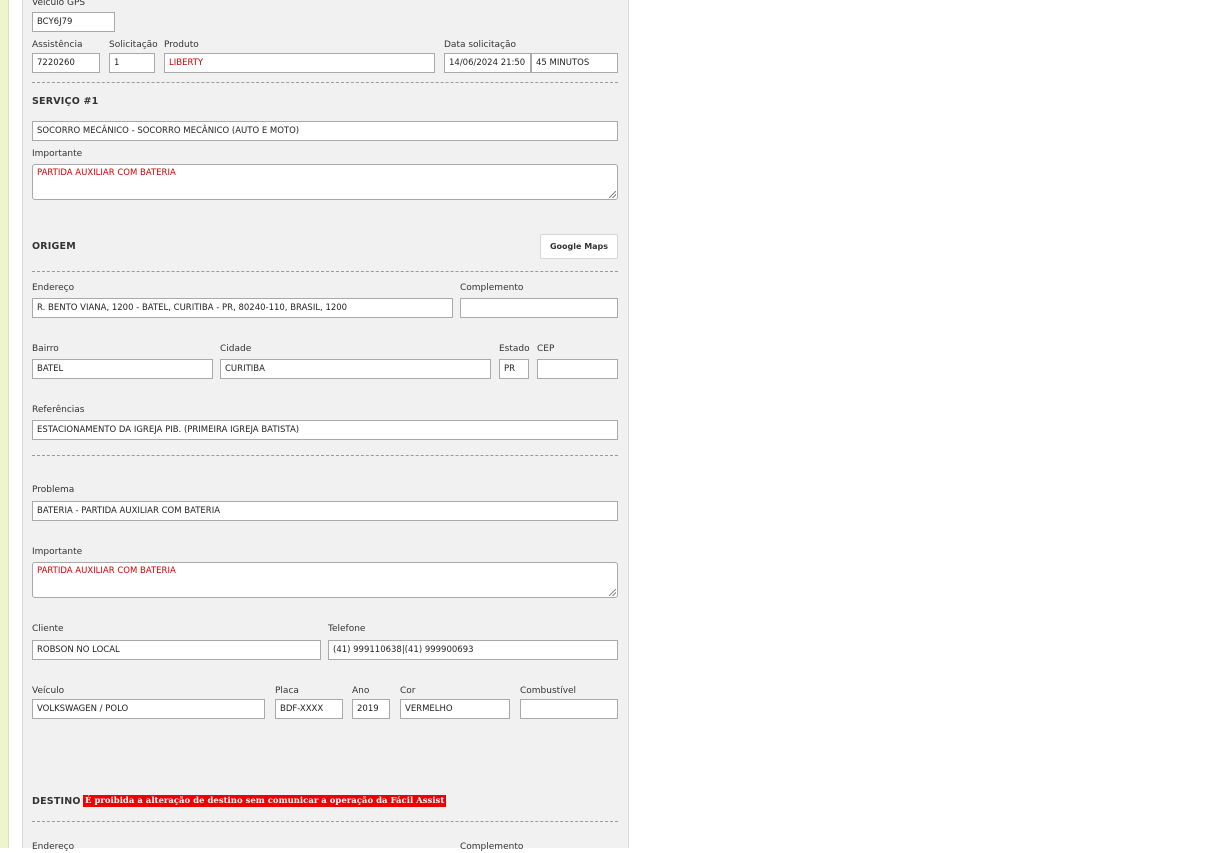  Describe the element at coordinates (15, 424) in the screenshot. I see `left-gap` at that location.